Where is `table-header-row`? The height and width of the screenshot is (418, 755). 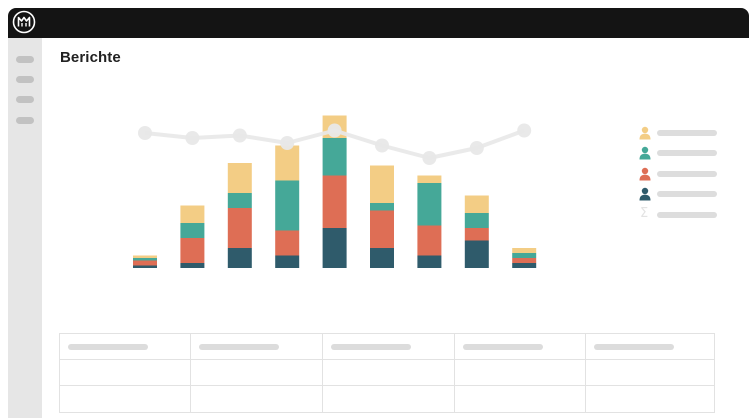
table-header-row is located at coordinates (387, 347).